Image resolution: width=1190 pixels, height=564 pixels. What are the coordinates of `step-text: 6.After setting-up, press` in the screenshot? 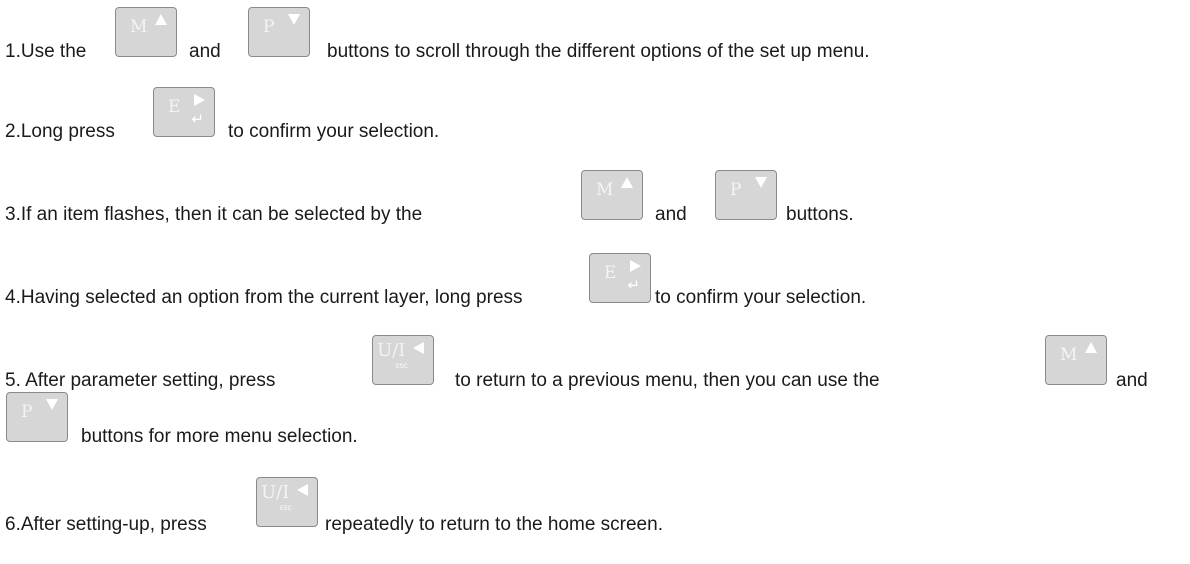 It's located at (106, 524).